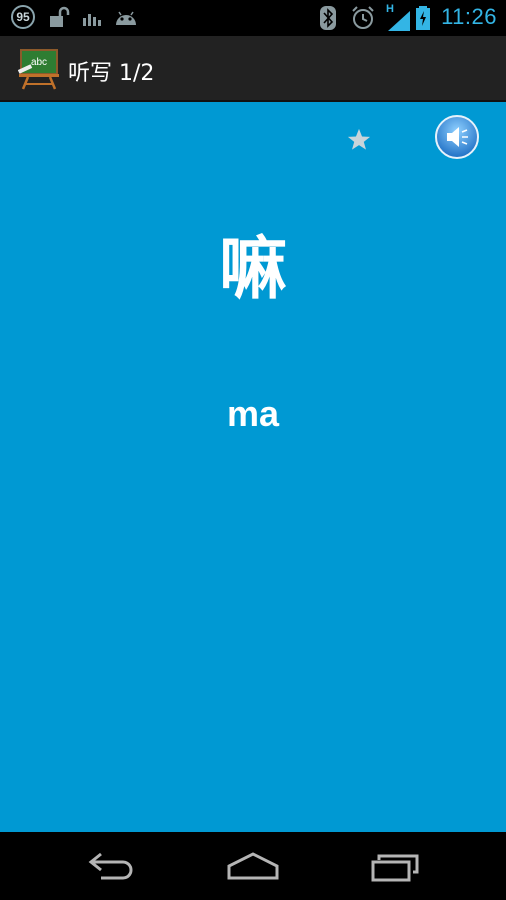 The height and width of the screenshot is (900, 506). What do you see at coordinates (253, 413) in the screenshot?
I see `pinyin-label: ma` at bounding box center [253, 413].